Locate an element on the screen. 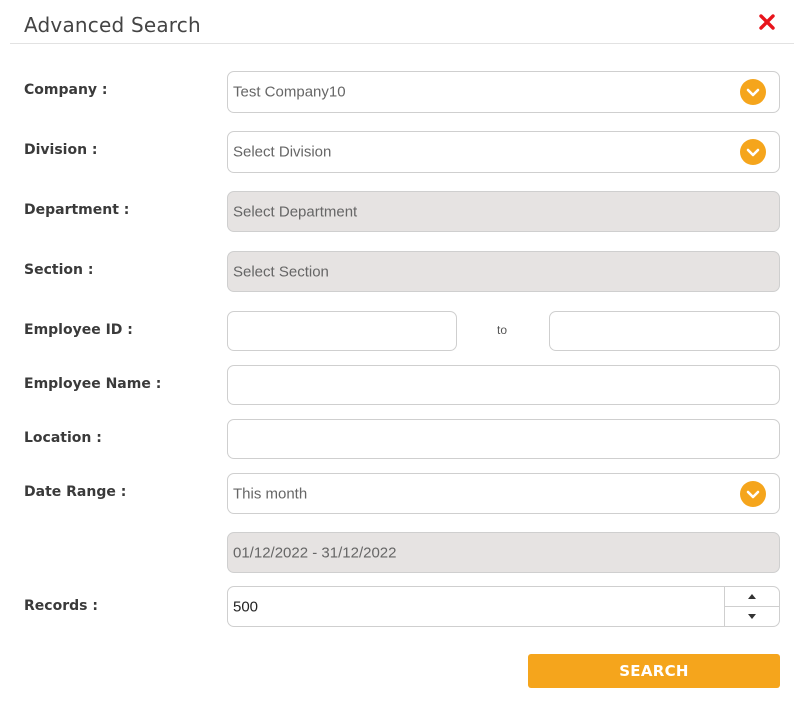 The width and height of the screenshot is (804, 707). company-selected-value: Test Company10 is located at coordinates (289, 92).